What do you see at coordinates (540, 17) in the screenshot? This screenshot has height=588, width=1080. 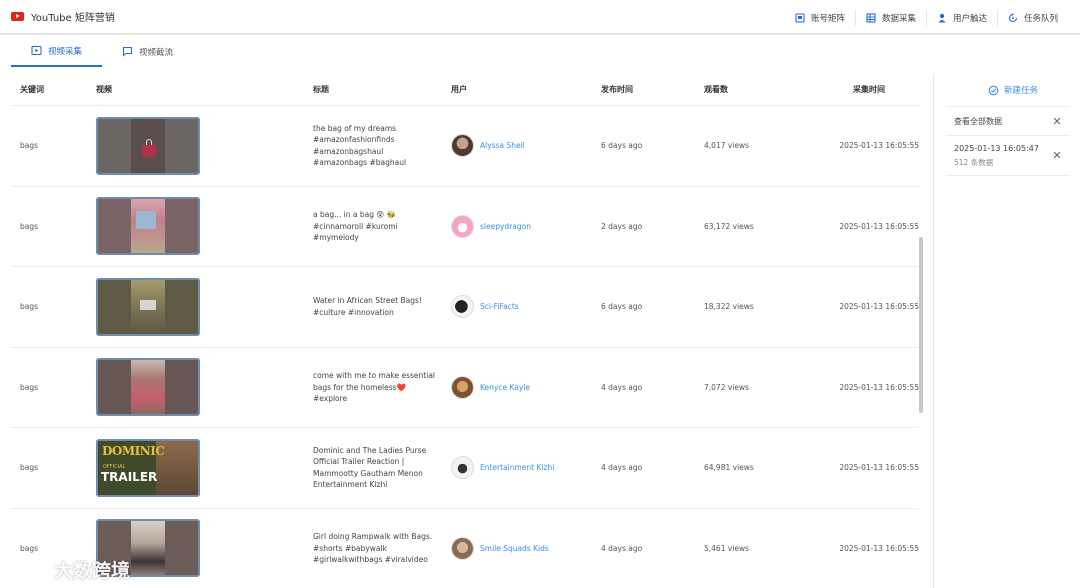 I see `top-header: YouTube 矩阵营销 账号矩阵 数据采集 用户触达 任务队列` at bounding box center [540, 17].